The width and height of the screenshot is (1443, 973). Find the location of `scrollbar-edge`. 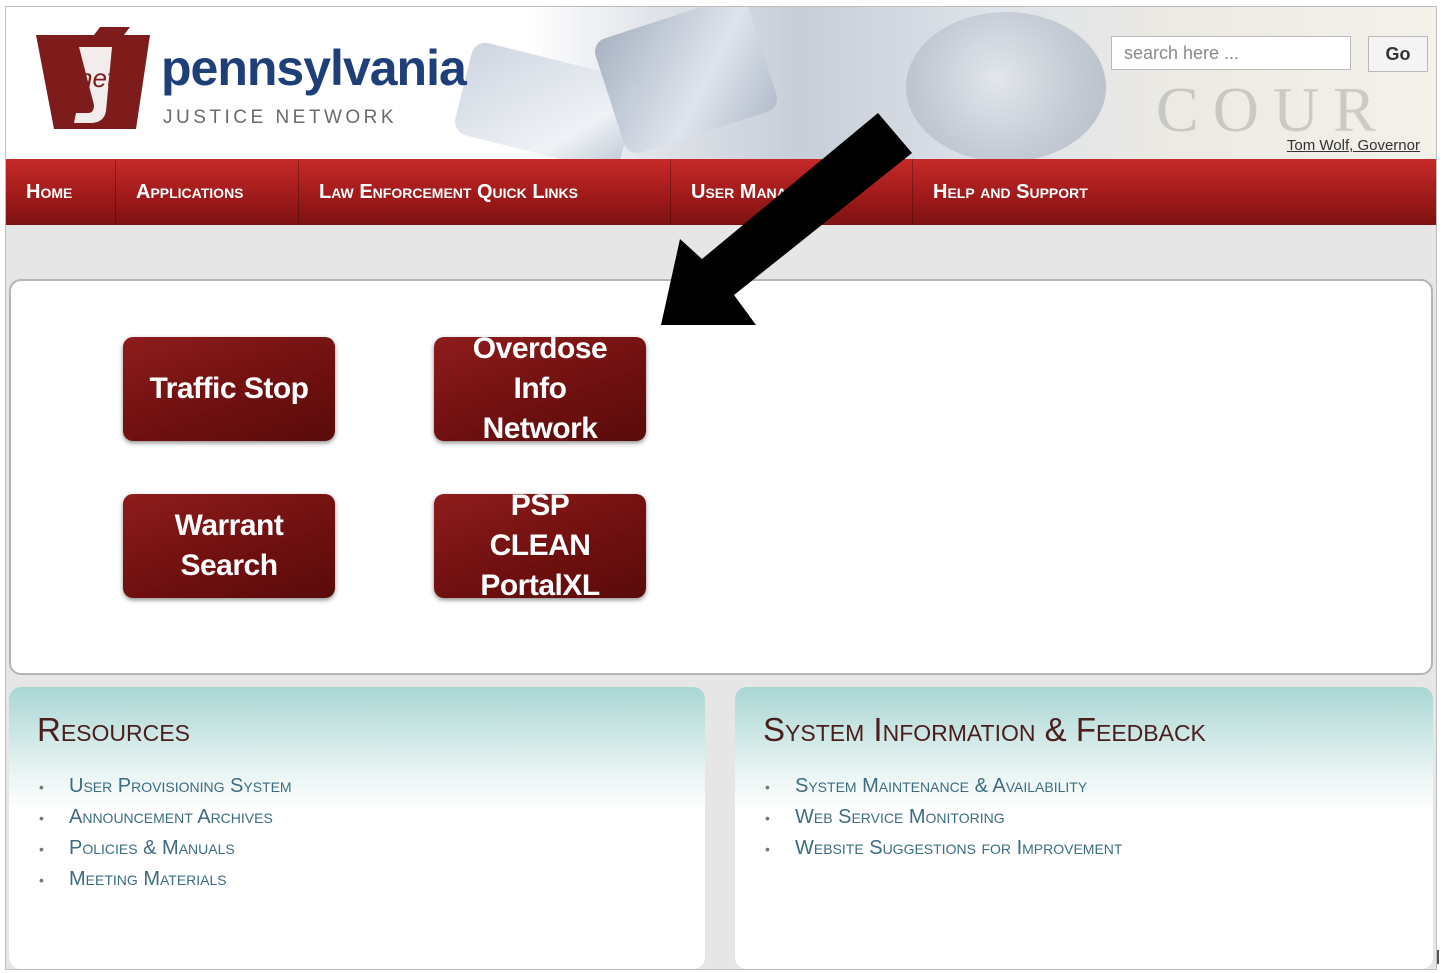

scrollbar-edge is located at coordinates (1438, 957).